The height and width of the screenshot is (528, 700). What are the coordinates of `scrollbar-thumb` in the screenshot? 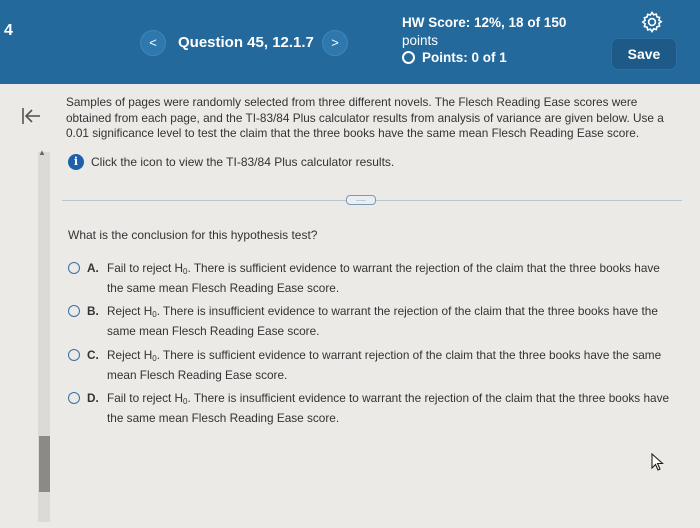 It's located at (44, 464).